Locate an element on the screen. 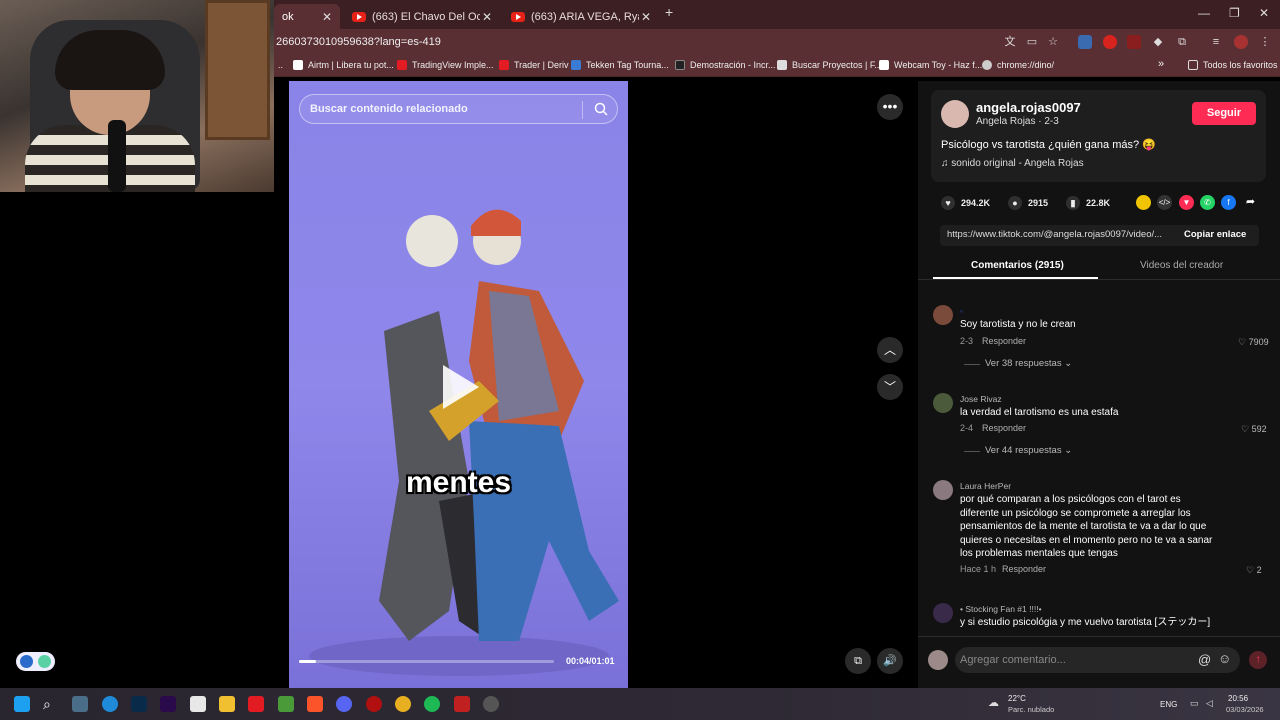 This screenshot has width=1280, height=720. extension-icon: ◆ is located at coordinates (1158, 42).